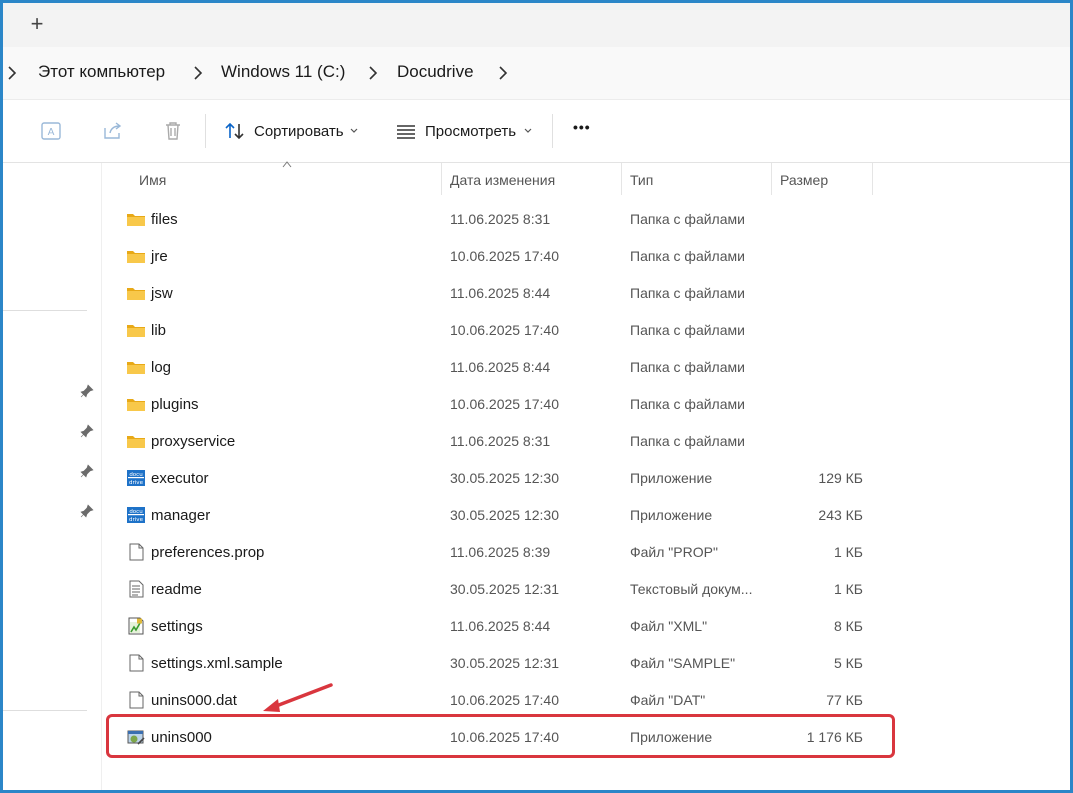 This screenshot has height=793, width=1073. I want to click on rename-icon: A, so click(51, 131).